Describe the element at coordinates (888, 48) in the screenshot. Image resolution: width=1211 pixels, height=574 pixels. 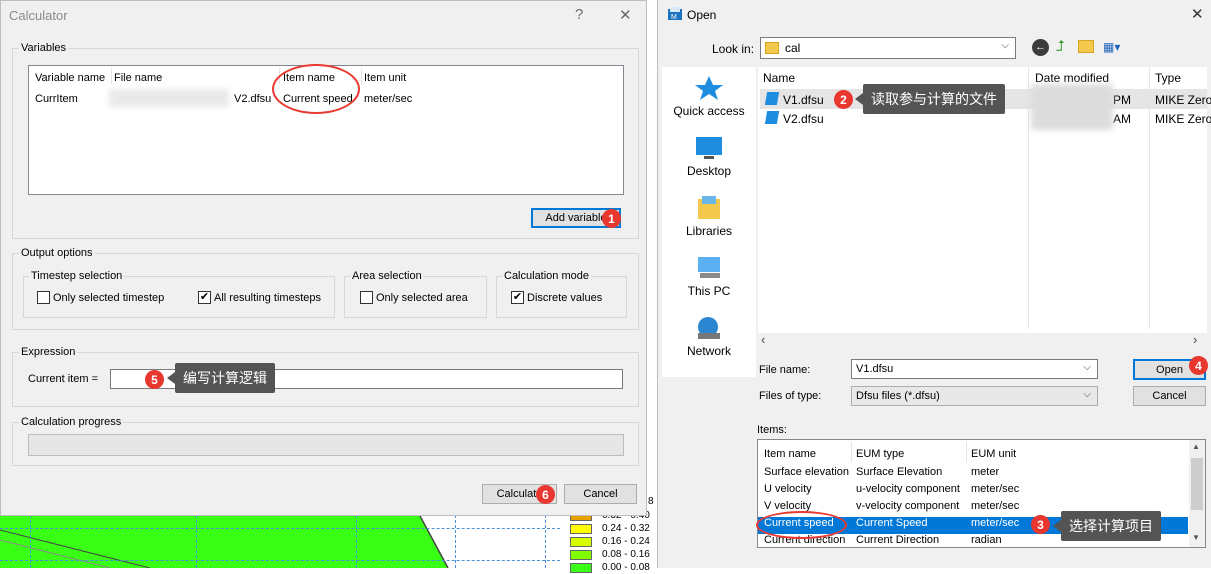
I see `look-in-dropdown: cal ⌵` at that location.